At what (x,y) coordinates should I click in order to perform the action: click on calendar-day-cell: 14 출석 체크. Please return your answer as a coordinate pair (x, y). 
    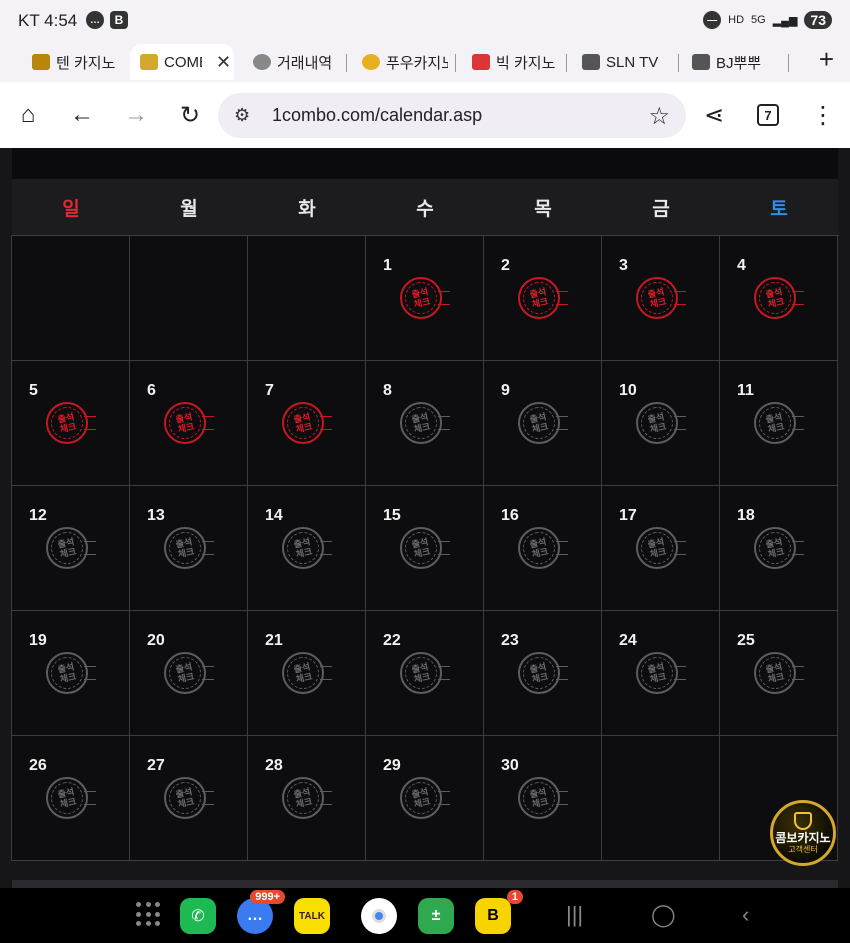
    Looking at the image, I should click on (307, 548).